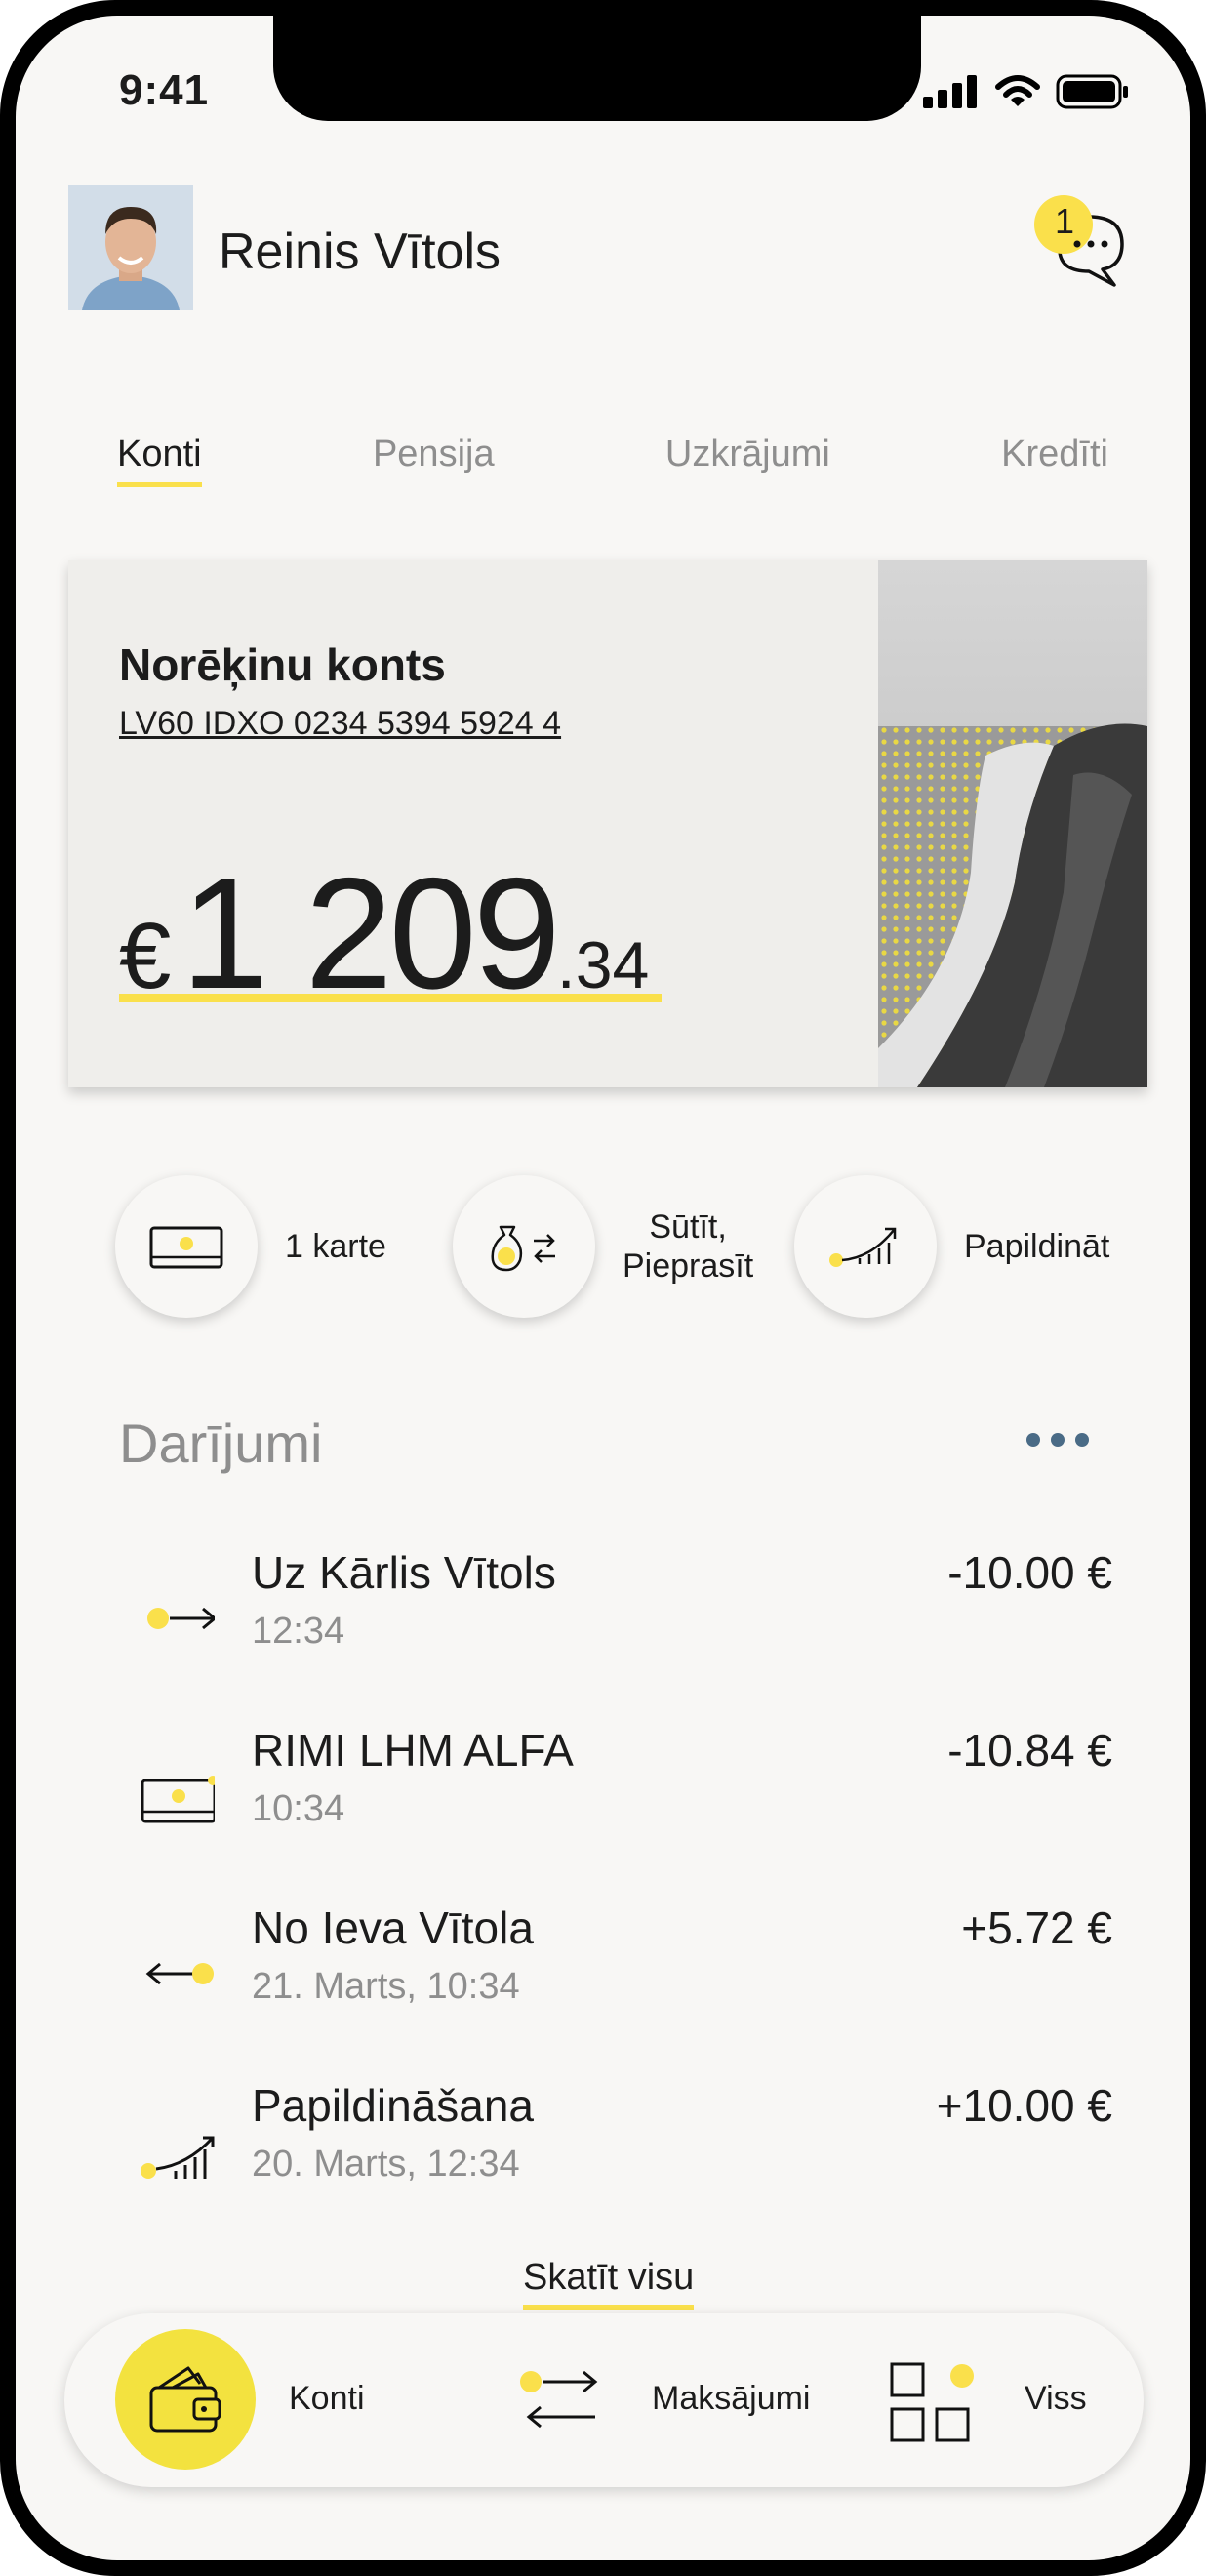 This screenshot has width=1206, height=2576. I want to click on wifi-icon, so click(1017, 90).